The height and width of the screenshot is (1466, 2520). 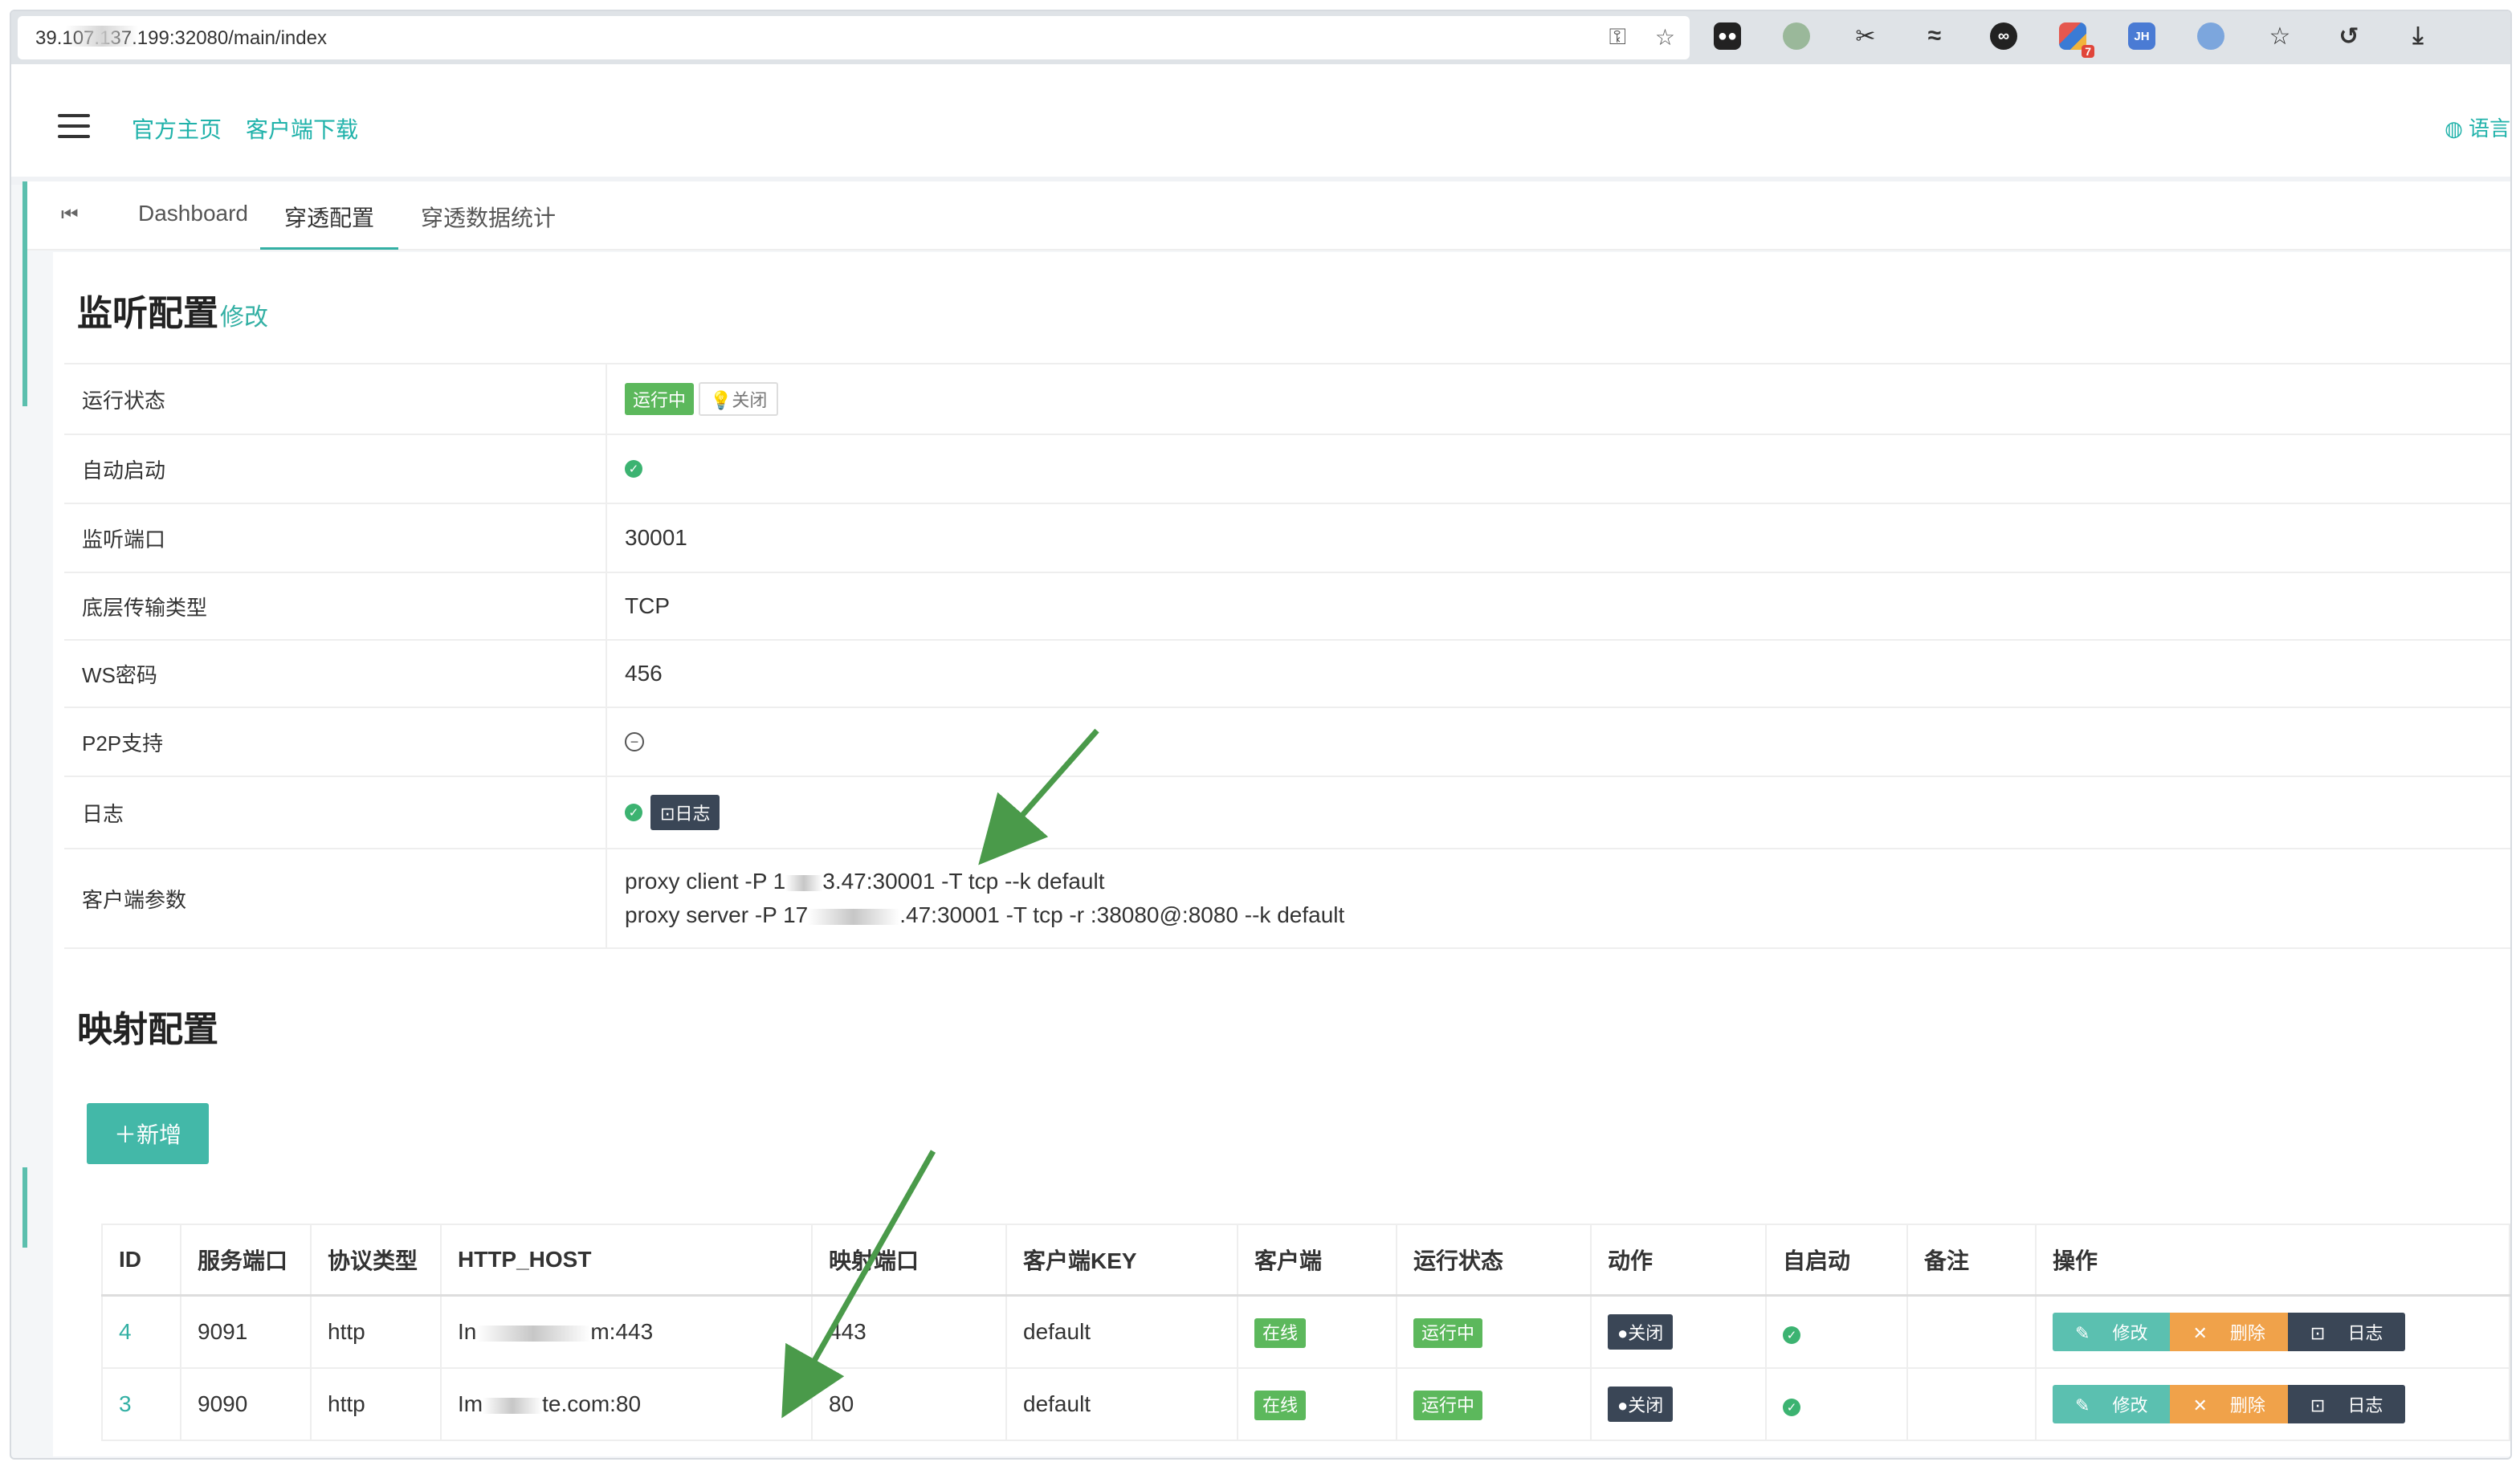 I want to click on listen-config-title-text: 监听配置, so click(x=147, y=313).